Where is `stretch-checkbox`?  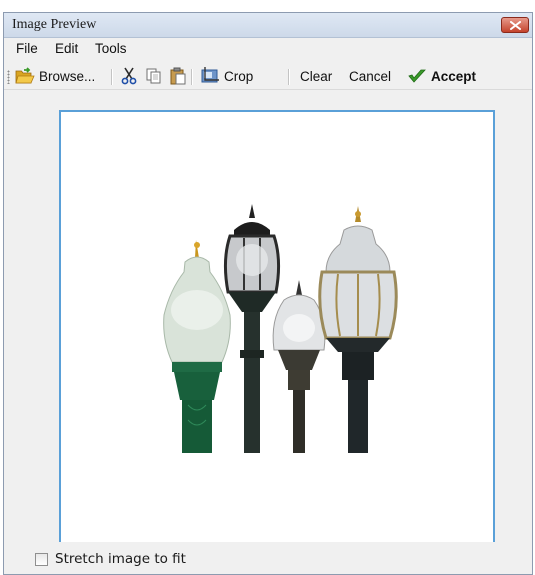
stretch-checkbox is located at coordinates (41, 559).